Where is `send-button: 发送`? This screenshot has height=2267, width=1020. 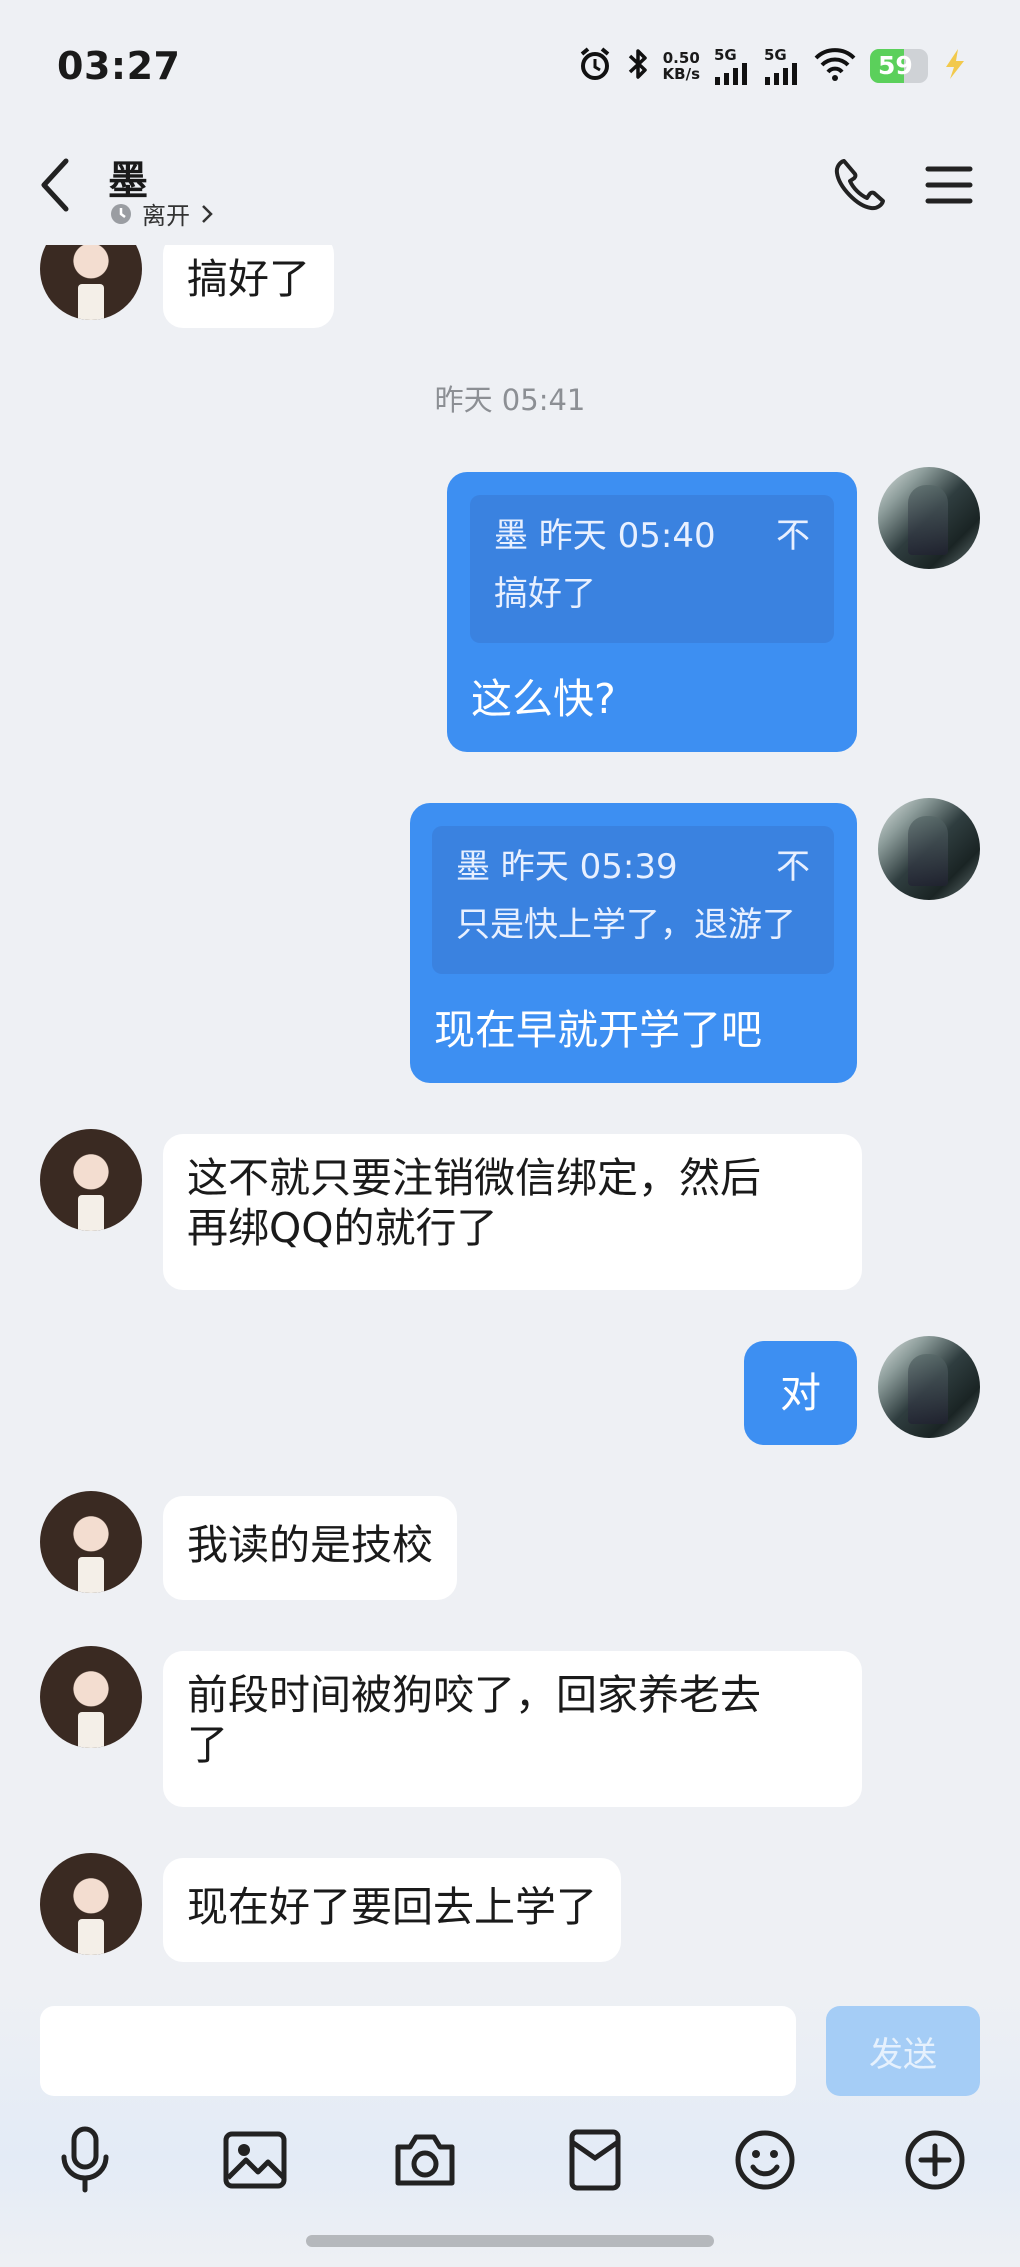 send-button: 发送 is located at coordinates (903, 2051).